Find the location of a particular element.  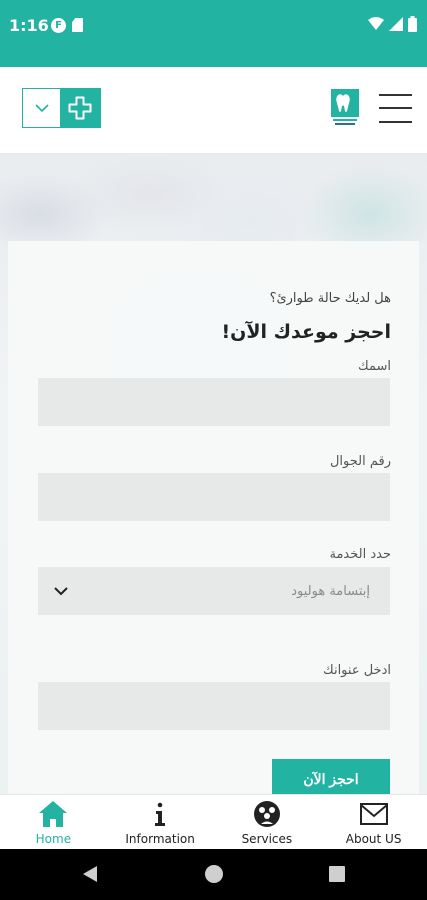

status-right-icons is located at coordinates (392, 24).